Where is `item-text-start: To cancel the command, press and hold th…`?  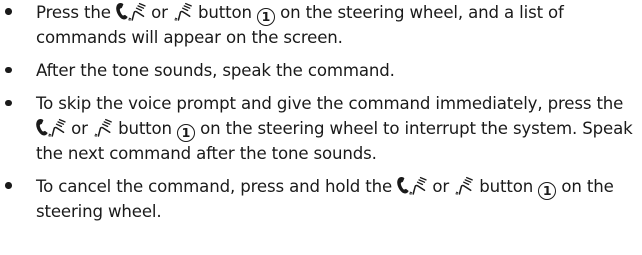
item-text-start: To cancel the command, press and hold th… is located at coordinates (214, 186).